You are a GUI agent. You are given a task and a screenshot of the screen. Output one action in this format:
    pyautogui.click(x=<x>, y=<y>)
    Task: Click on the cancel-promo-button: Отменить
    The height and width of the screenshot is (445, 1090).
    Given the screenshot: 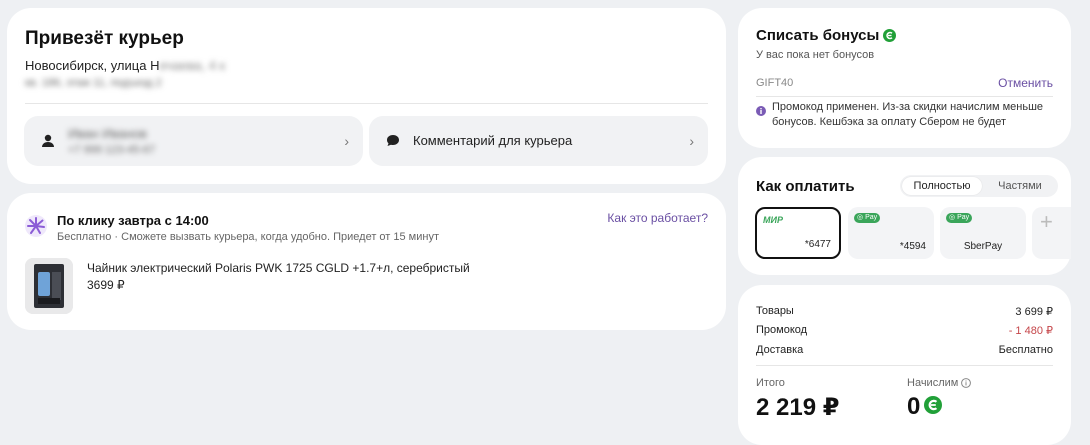 What is the action you would take?
    pyautogui.click(x=1025, y=83)
    